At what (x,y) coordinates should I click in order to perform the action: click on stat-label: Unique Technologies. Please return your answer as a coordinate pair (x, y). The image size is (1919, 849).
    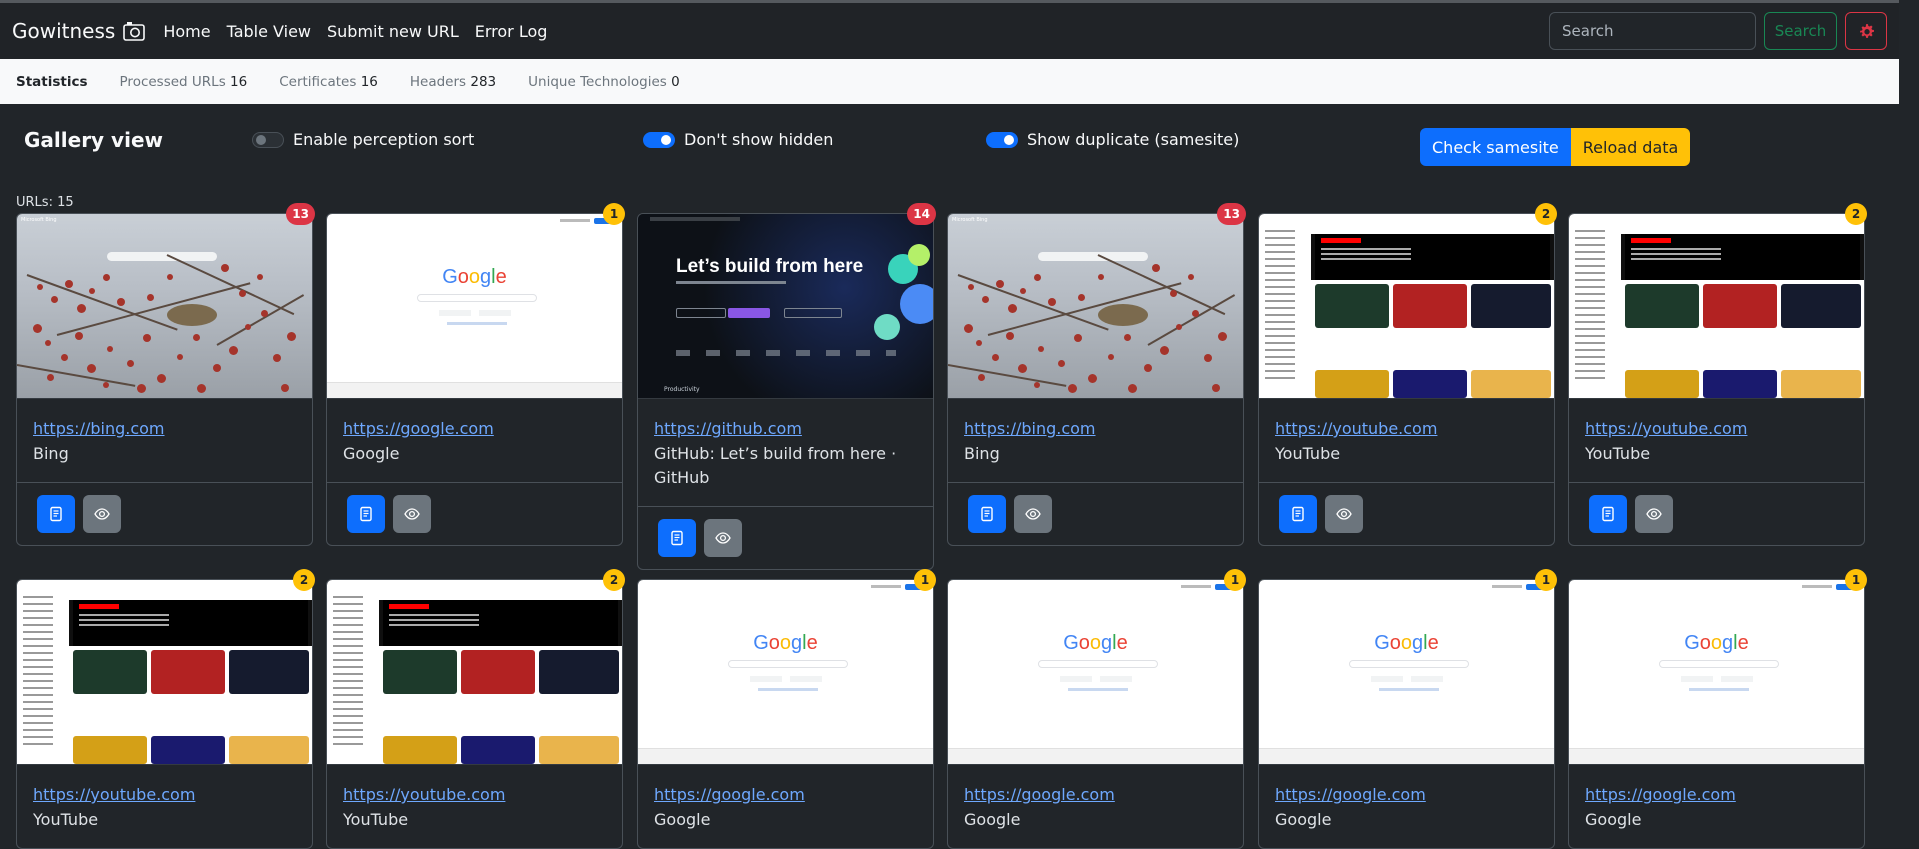
    Looking at the image, I should click on (597, 81).